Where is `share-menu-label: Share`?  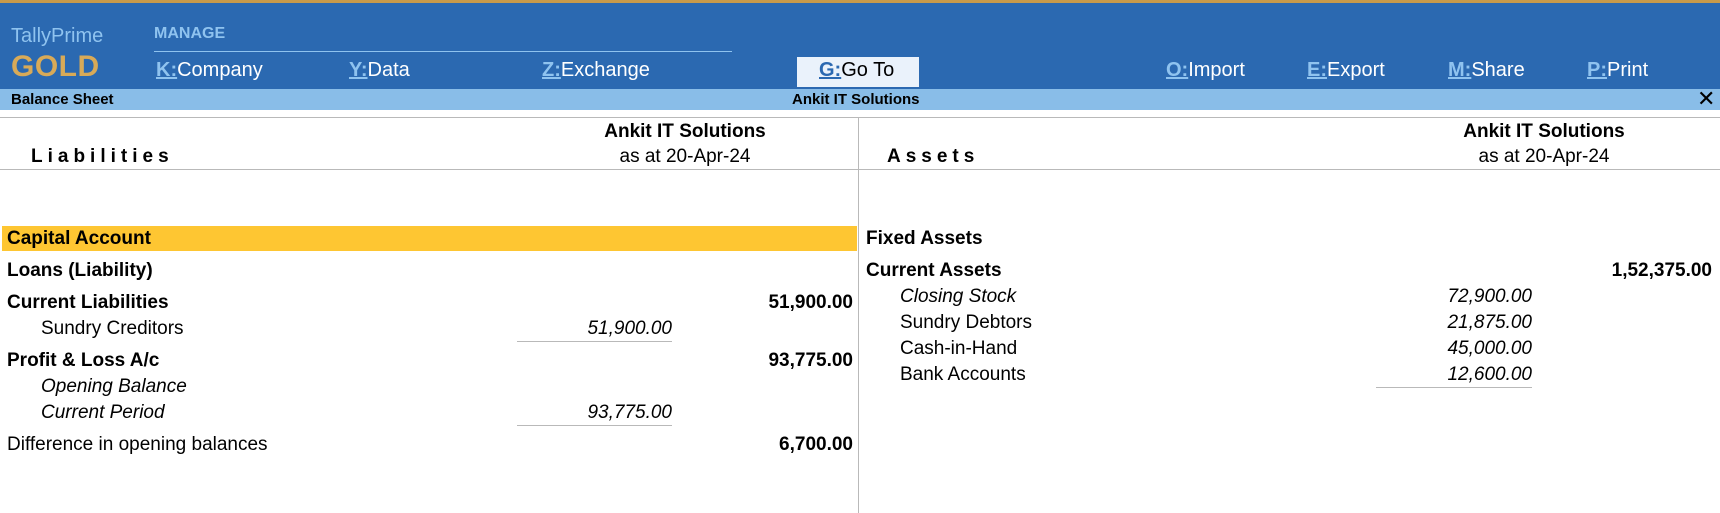 share-menu-label: Share is located at coordinates (1498, 70).